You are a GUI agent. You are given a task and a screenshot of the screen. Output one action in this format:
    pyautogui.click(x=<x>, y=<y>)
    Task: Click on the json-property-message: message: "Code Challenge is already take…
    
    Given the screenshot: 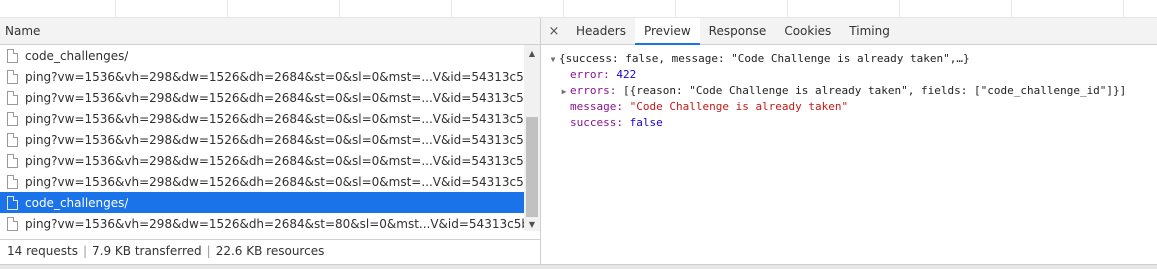 What is the action you would take?
    pyautogui.click(x=849, y=107)
    